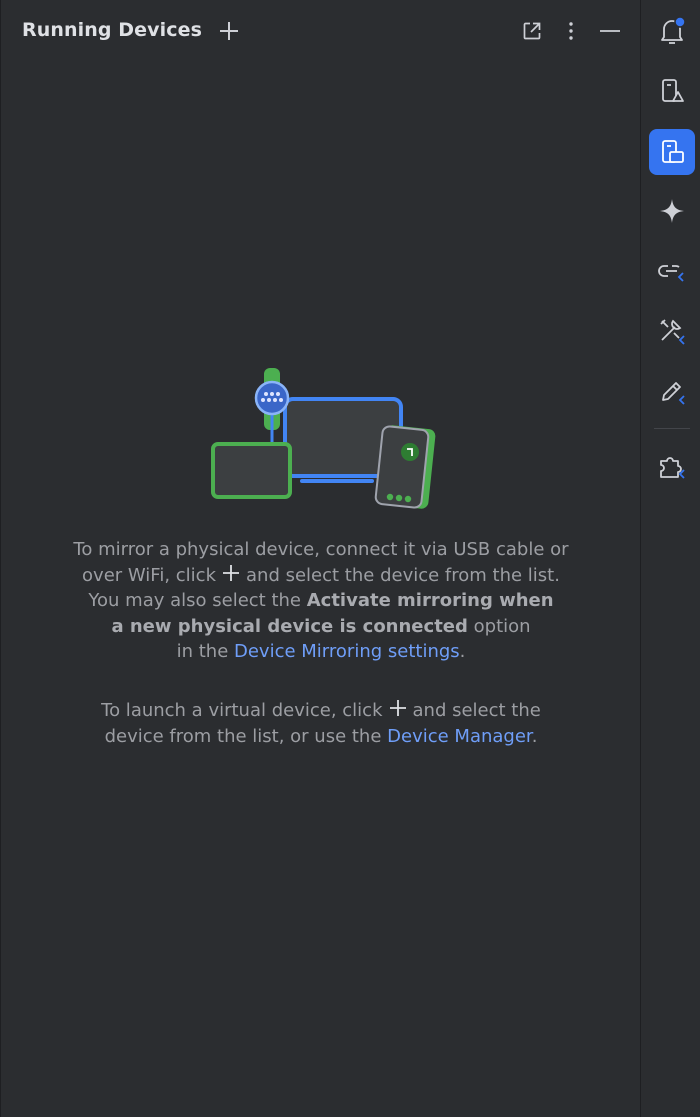  What do you see at coordinates (673, 393) in the screenshot?
I see `pencil-icon` at bounding box center [673, 393].